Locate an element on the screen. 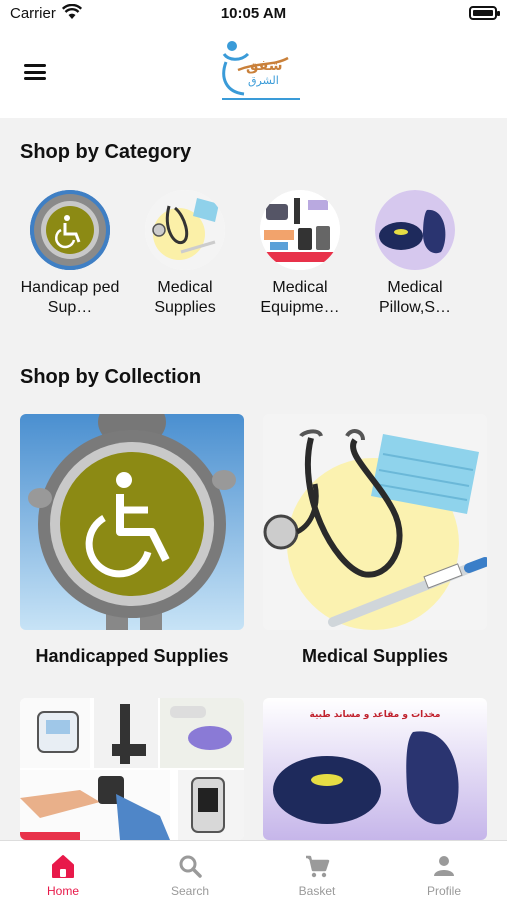 The width and height of the screenshot is (507, 900). tab-label: Search is located at coordinates (190, 891).